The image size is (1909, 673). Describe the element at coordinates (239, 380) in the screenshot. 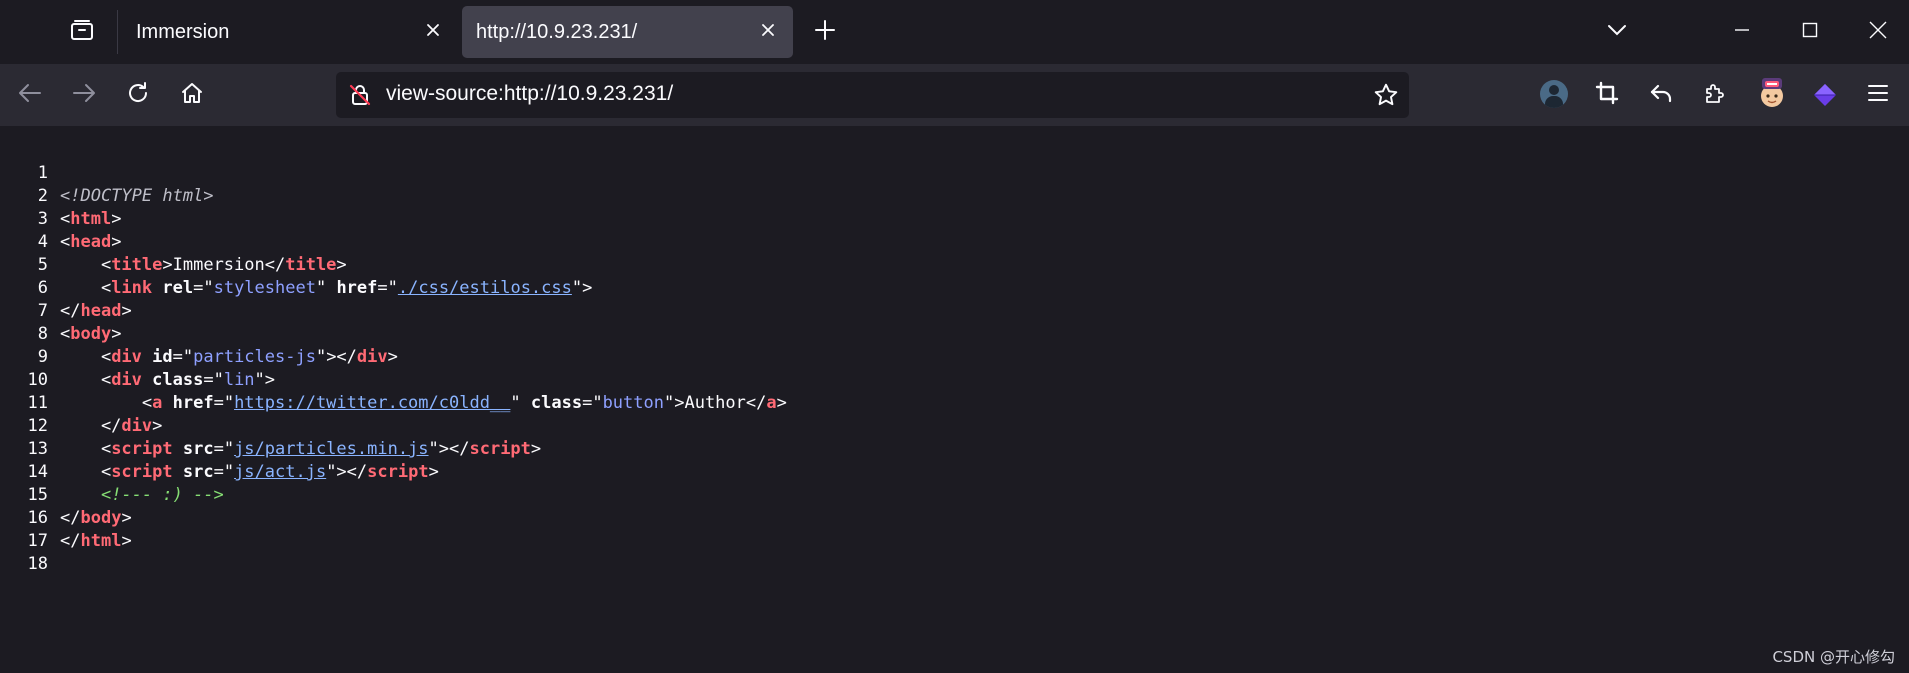

I see `attr-value: lin` at that location.